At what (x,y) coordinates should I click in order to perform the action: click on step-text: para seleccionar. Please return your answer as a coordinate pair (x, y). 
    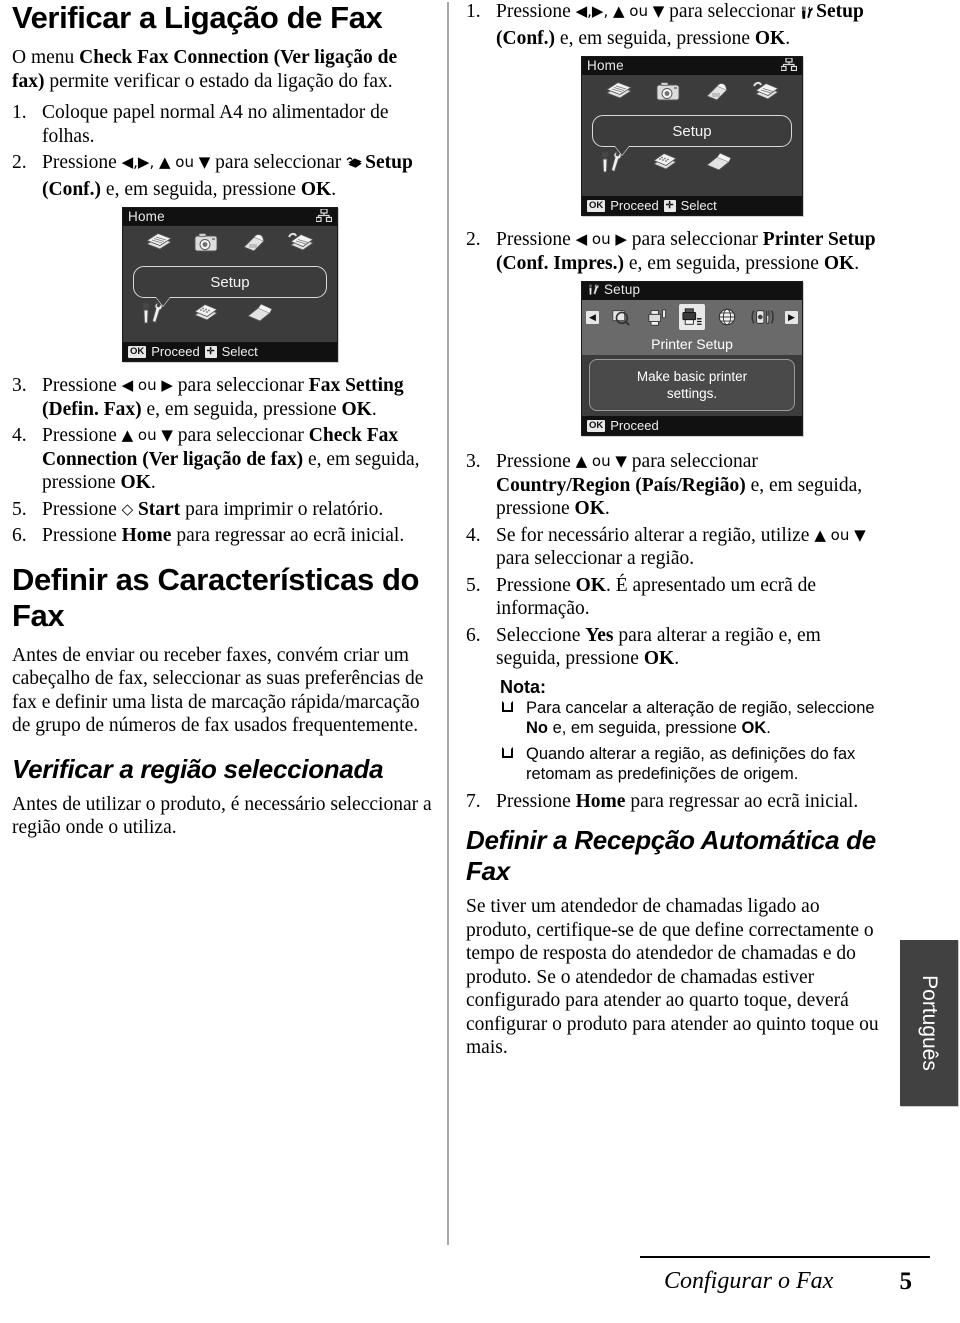
    Looking at the image, I should click on (240, 435).